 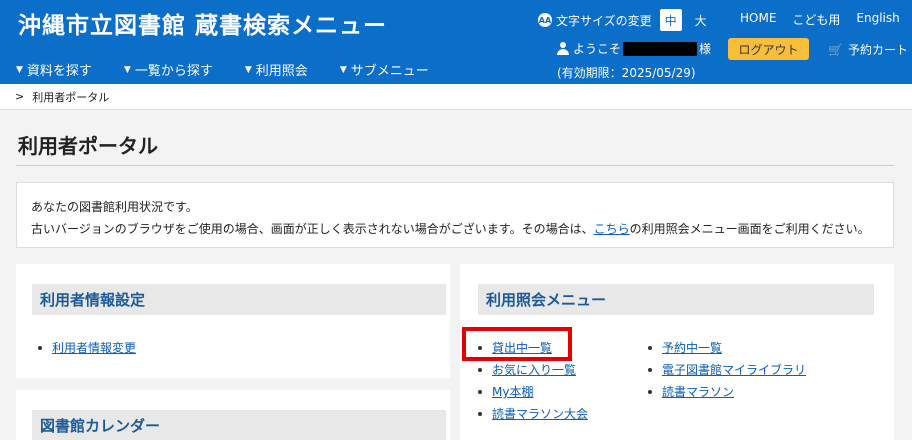 I want to click on redacted-user-name, so click(x=660, y=48).